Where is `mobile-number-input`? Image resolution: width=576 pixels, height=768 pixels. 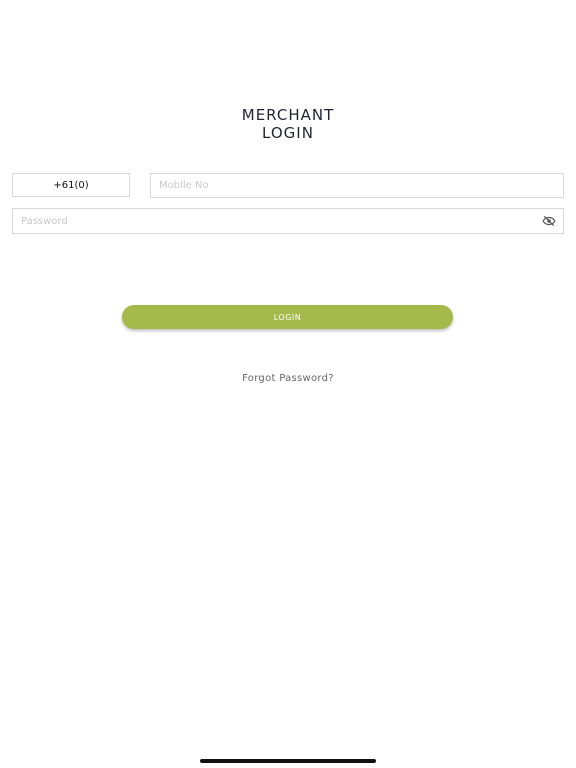
mobile-number-input is located at coordinates (357, 185).